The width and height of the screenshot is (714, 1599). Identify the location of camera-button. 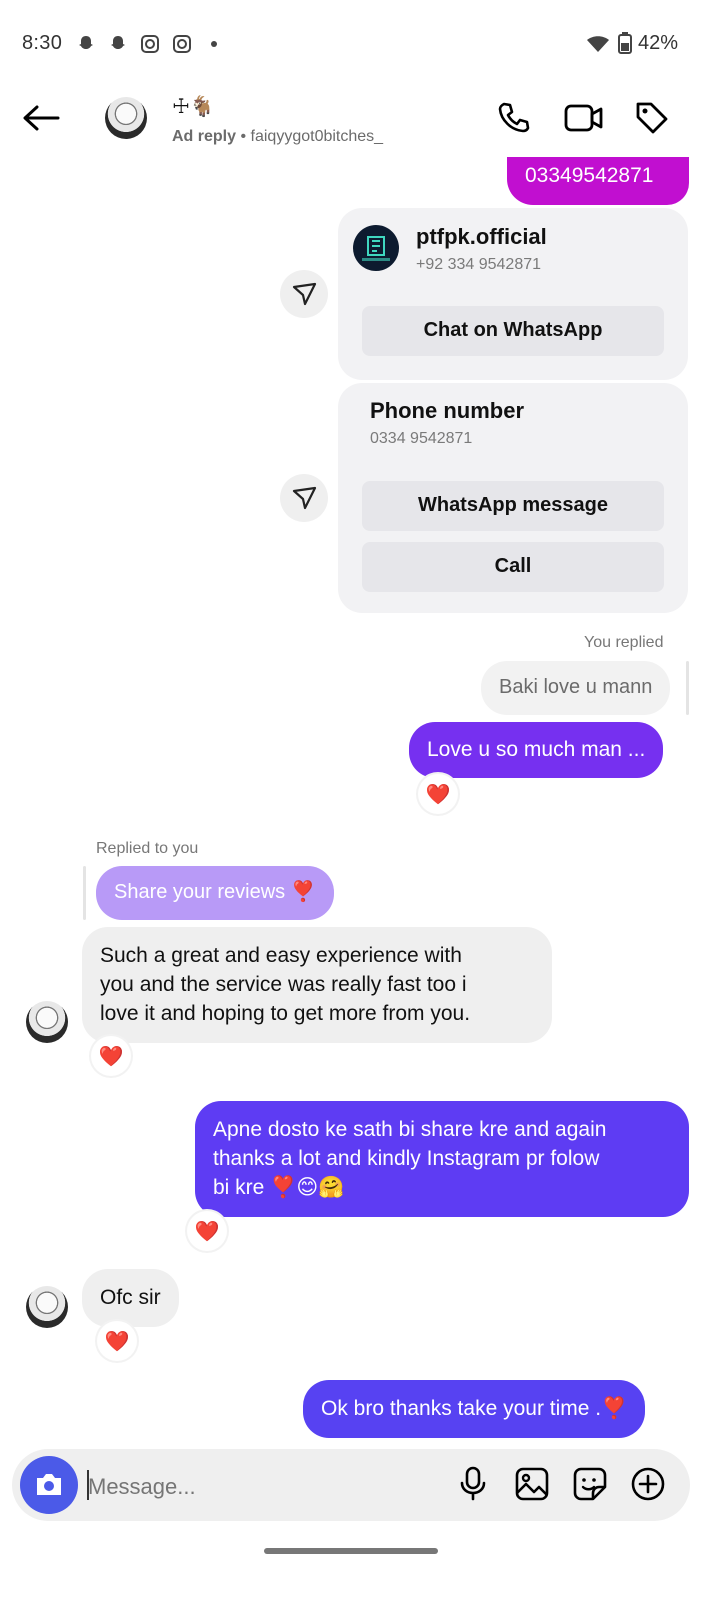
(49, 1485).